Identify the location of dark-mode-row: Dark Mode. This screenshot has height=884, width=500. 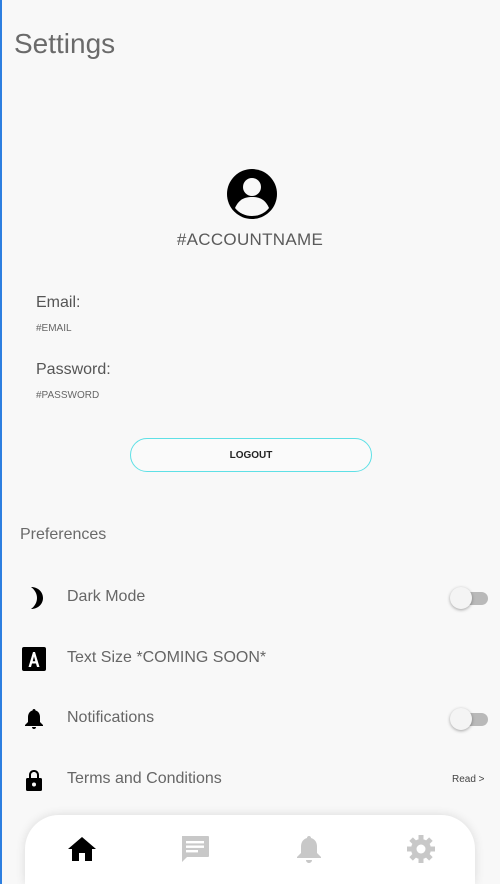
(250, 598).